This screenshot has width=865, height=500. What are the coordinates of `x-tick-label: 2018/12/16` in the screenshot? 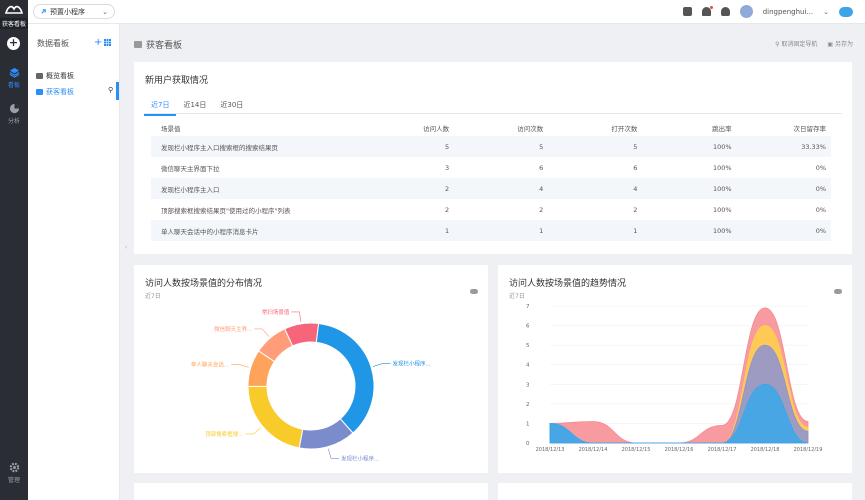 It's located at (679, 450).